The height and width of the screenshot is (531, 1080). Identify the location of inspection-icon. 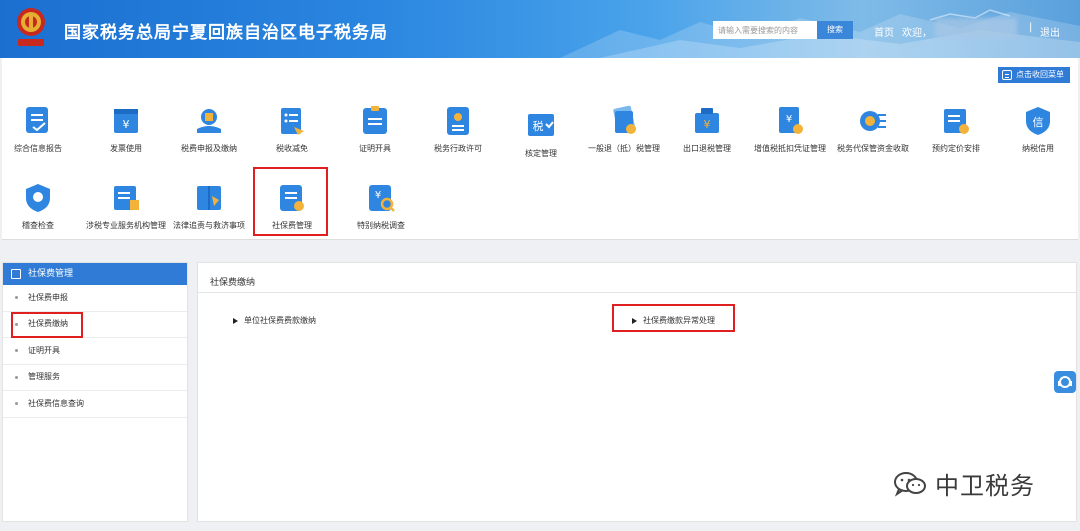
(38, 198).